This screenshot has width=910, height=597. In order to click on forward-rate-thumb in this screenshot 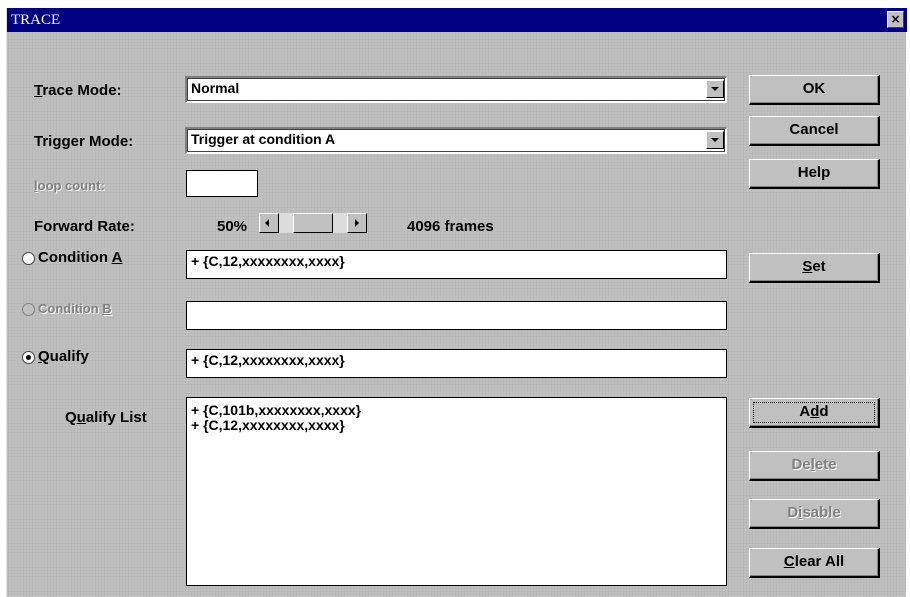, I will do `click(313, 223)`.